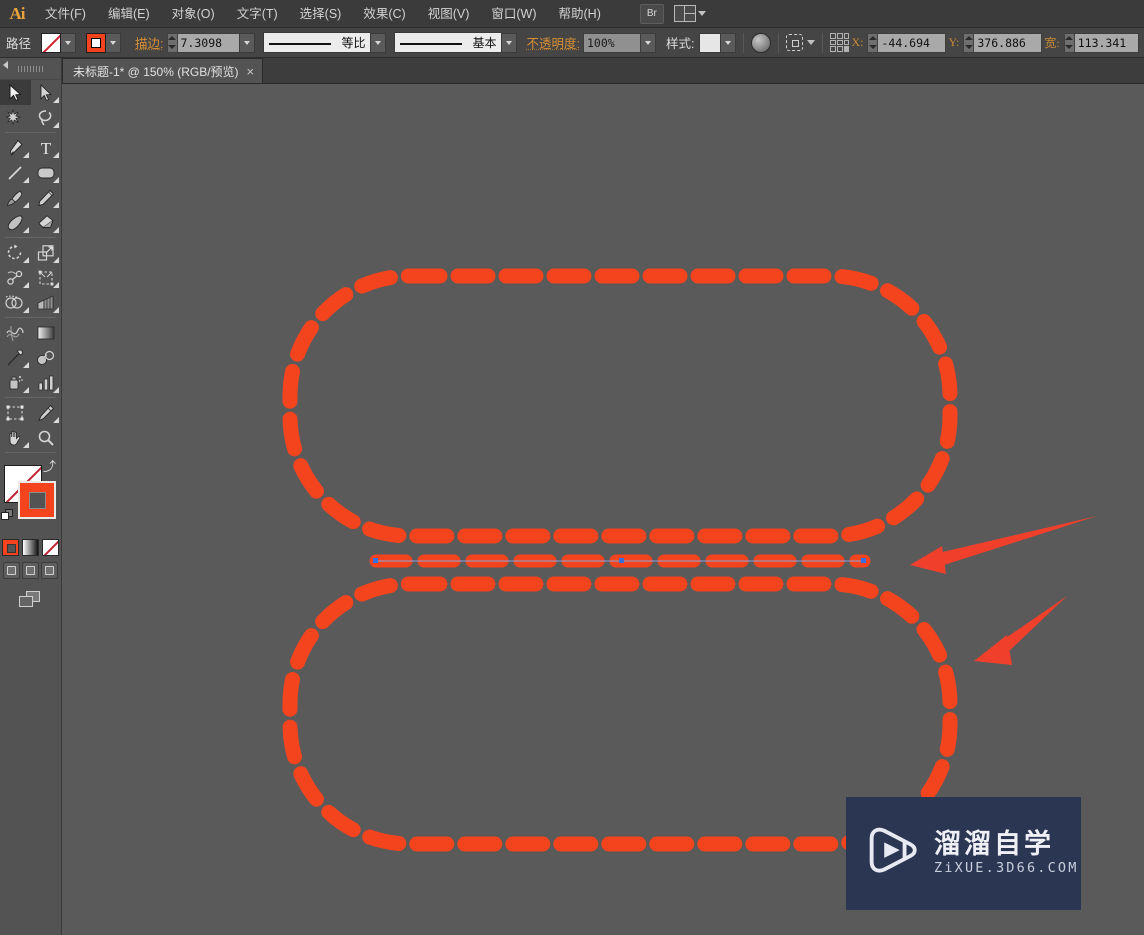  Describe the element at coordinates (761, 42) in the screenshot. I see `document-setup-icon` at that location.